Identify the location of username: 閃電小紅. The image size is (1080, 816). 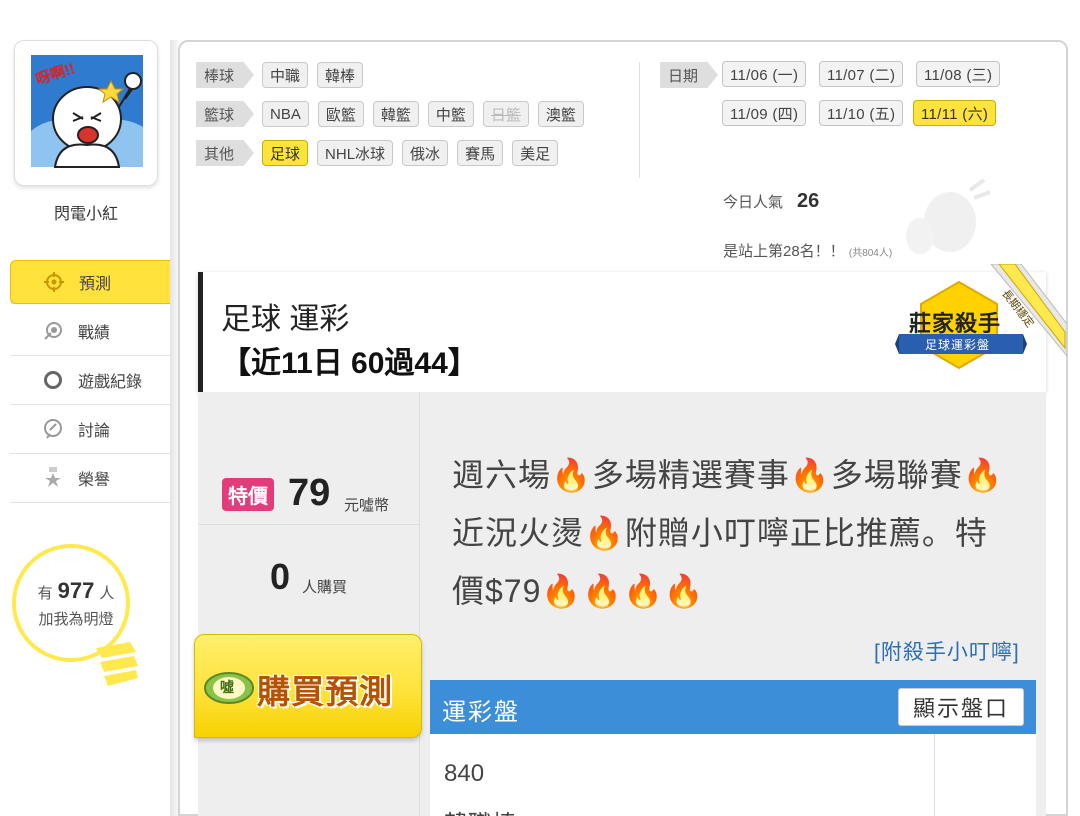
(85, 214).